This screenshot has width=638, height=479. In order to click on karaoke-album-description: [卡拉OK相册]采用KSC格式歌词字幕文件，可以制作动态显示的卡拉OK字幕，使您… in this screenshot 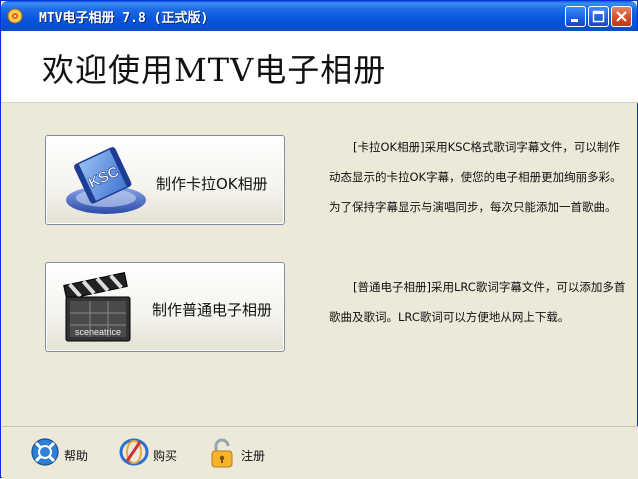, I will do `click(475, 177)`.